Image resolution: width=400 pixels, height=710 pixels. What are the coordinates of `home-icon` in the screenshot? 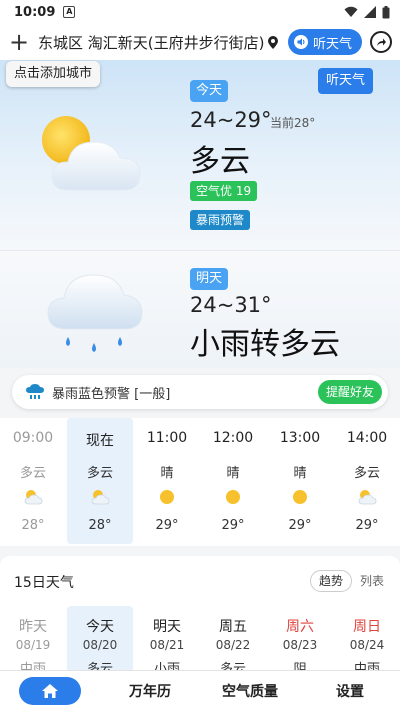 It's located at (50, 690).